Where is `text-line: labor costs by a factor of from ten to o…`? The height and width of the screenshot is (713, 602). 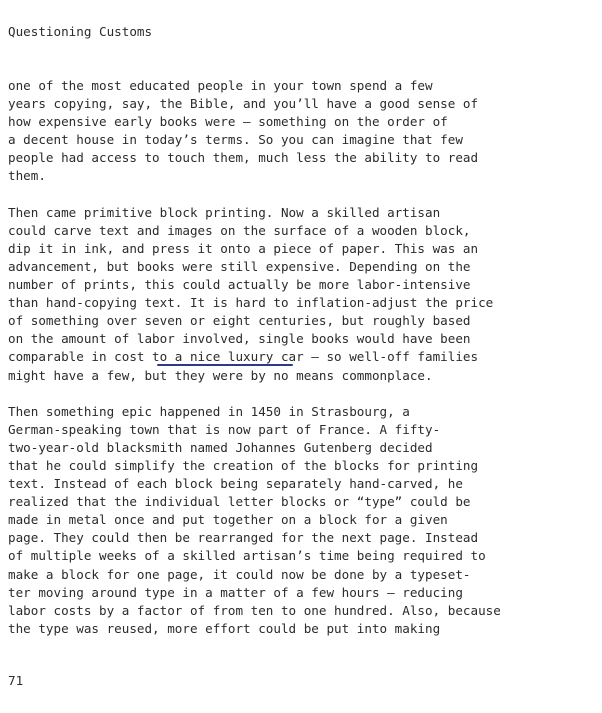
text-line: labor costs by a factor of from ten to o… is located at coordinates (254, 610).